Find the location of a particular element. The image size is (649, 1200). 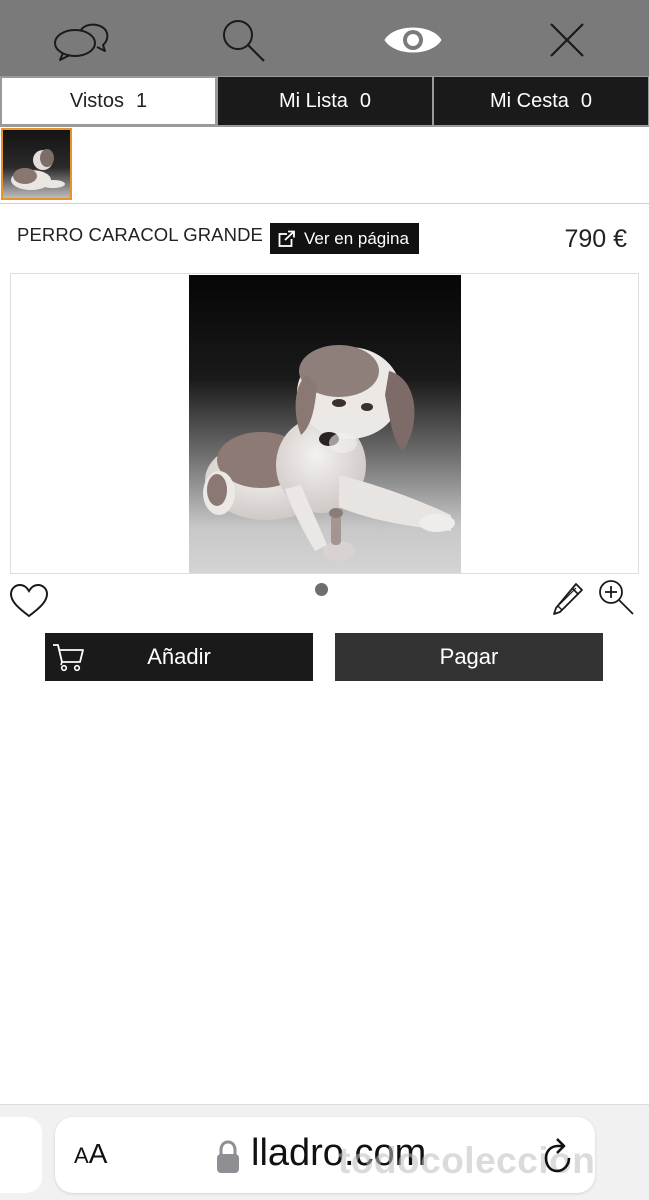

puppy-thumbnail-image is located at coordinates (36, 164).